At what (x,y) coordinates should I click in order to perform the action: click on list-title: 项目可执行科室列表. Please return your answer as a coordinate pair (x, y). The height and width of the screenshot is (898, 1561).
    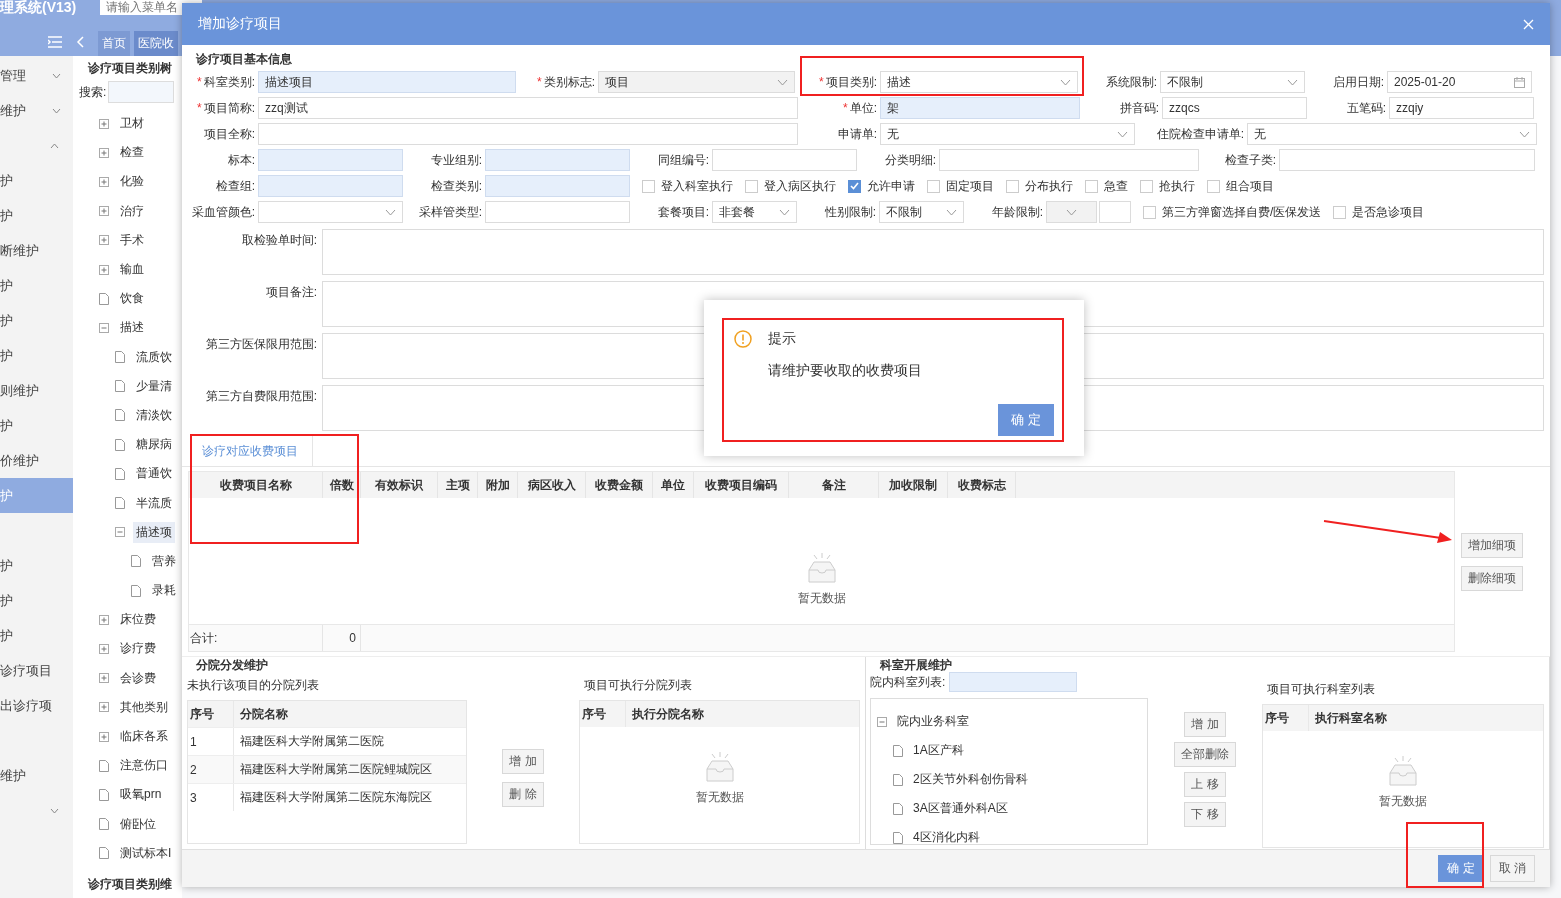
    Looking at the image, I should click on (1321, 689).